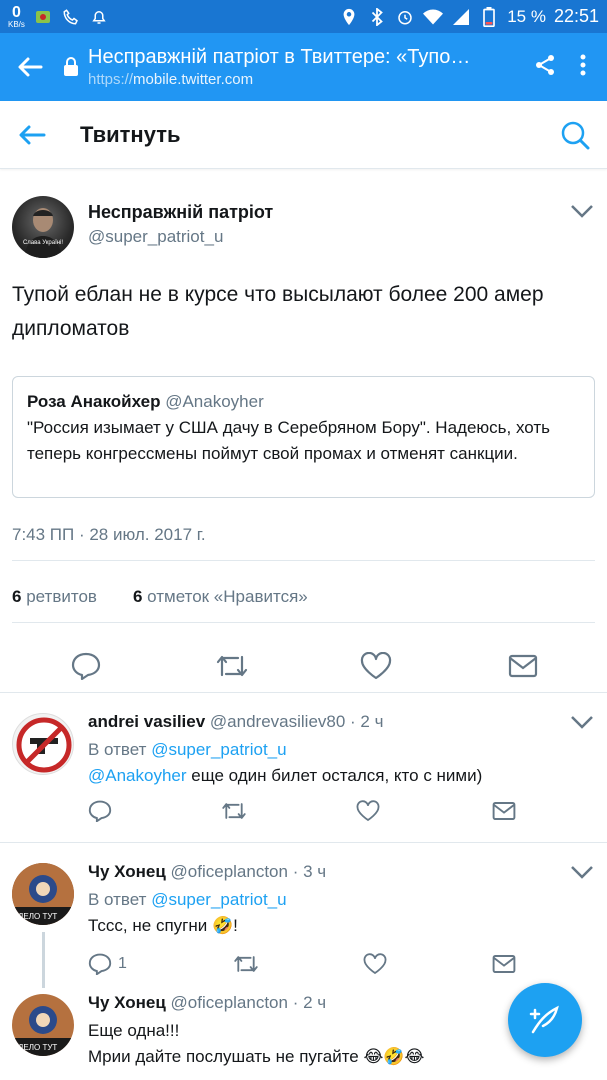 The height and width of the screenshot is (1080, 607). Describe the element at coordinates (308, 811) in the screenshot. I see `reply-actions` at that location.